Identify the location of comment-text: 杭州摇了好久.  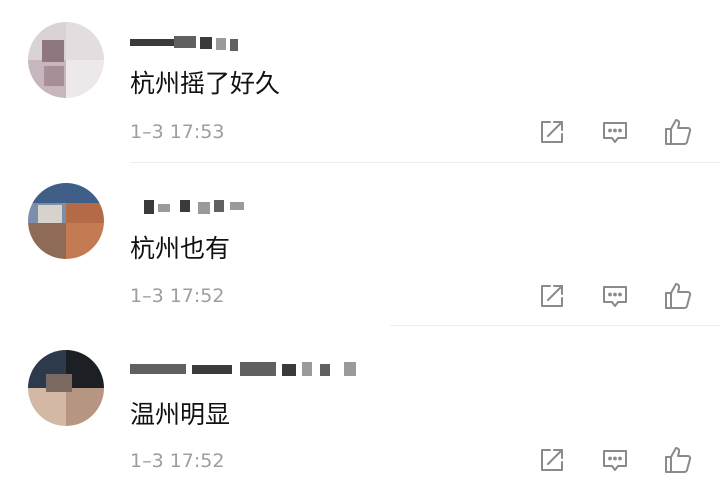
(205, 83).